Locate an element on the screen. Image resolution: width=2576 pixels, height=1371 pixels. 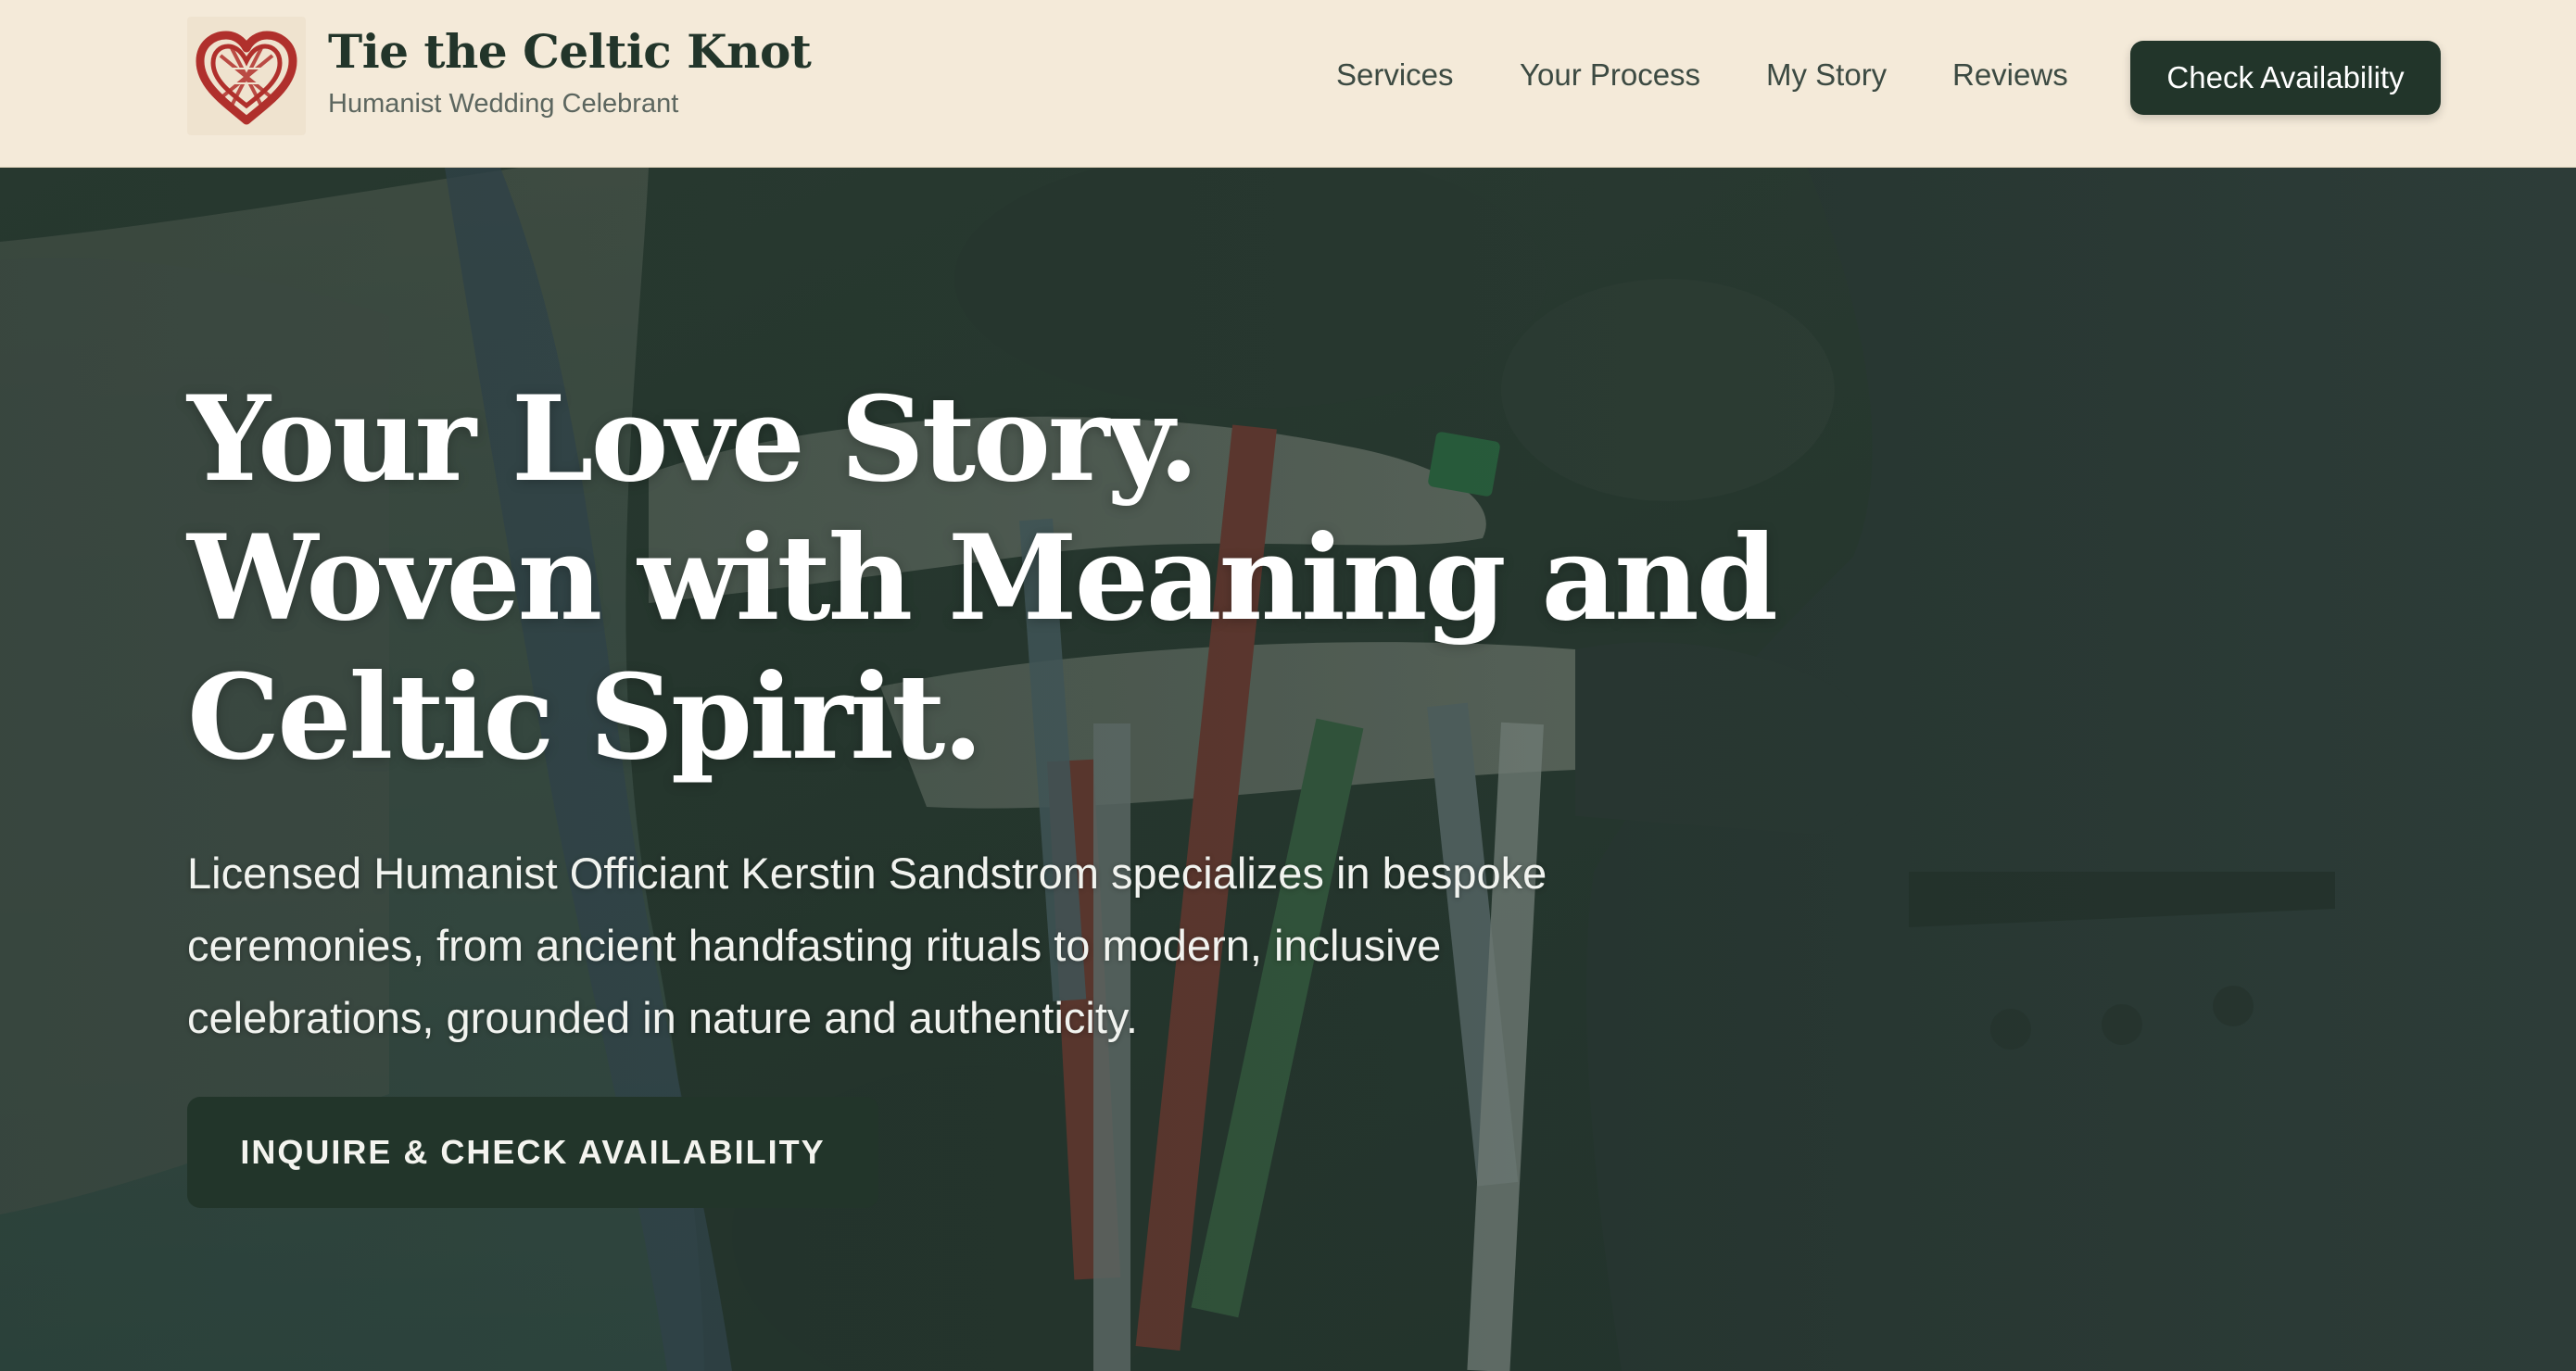
nav-link-reviews: Reviews is located at coordinates (2010, 75).